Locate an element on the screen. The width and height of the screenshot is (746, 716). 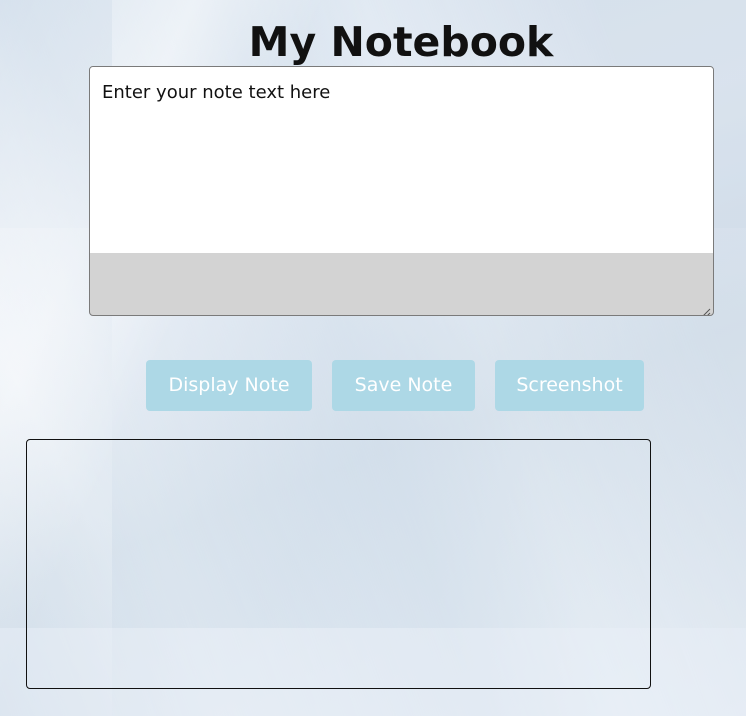
page-title: My Notebook is located at coordinates (401, 42).